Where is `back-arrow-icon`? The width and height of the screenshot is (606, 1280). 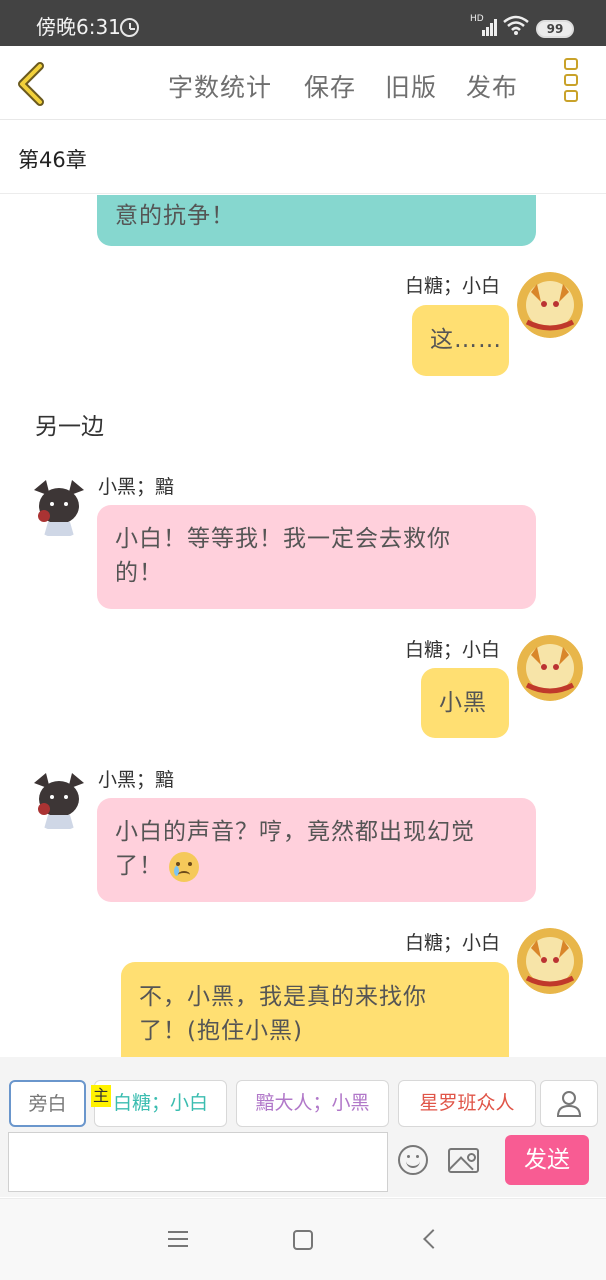 back-arrow-icon is located at coordinates (32, 84).